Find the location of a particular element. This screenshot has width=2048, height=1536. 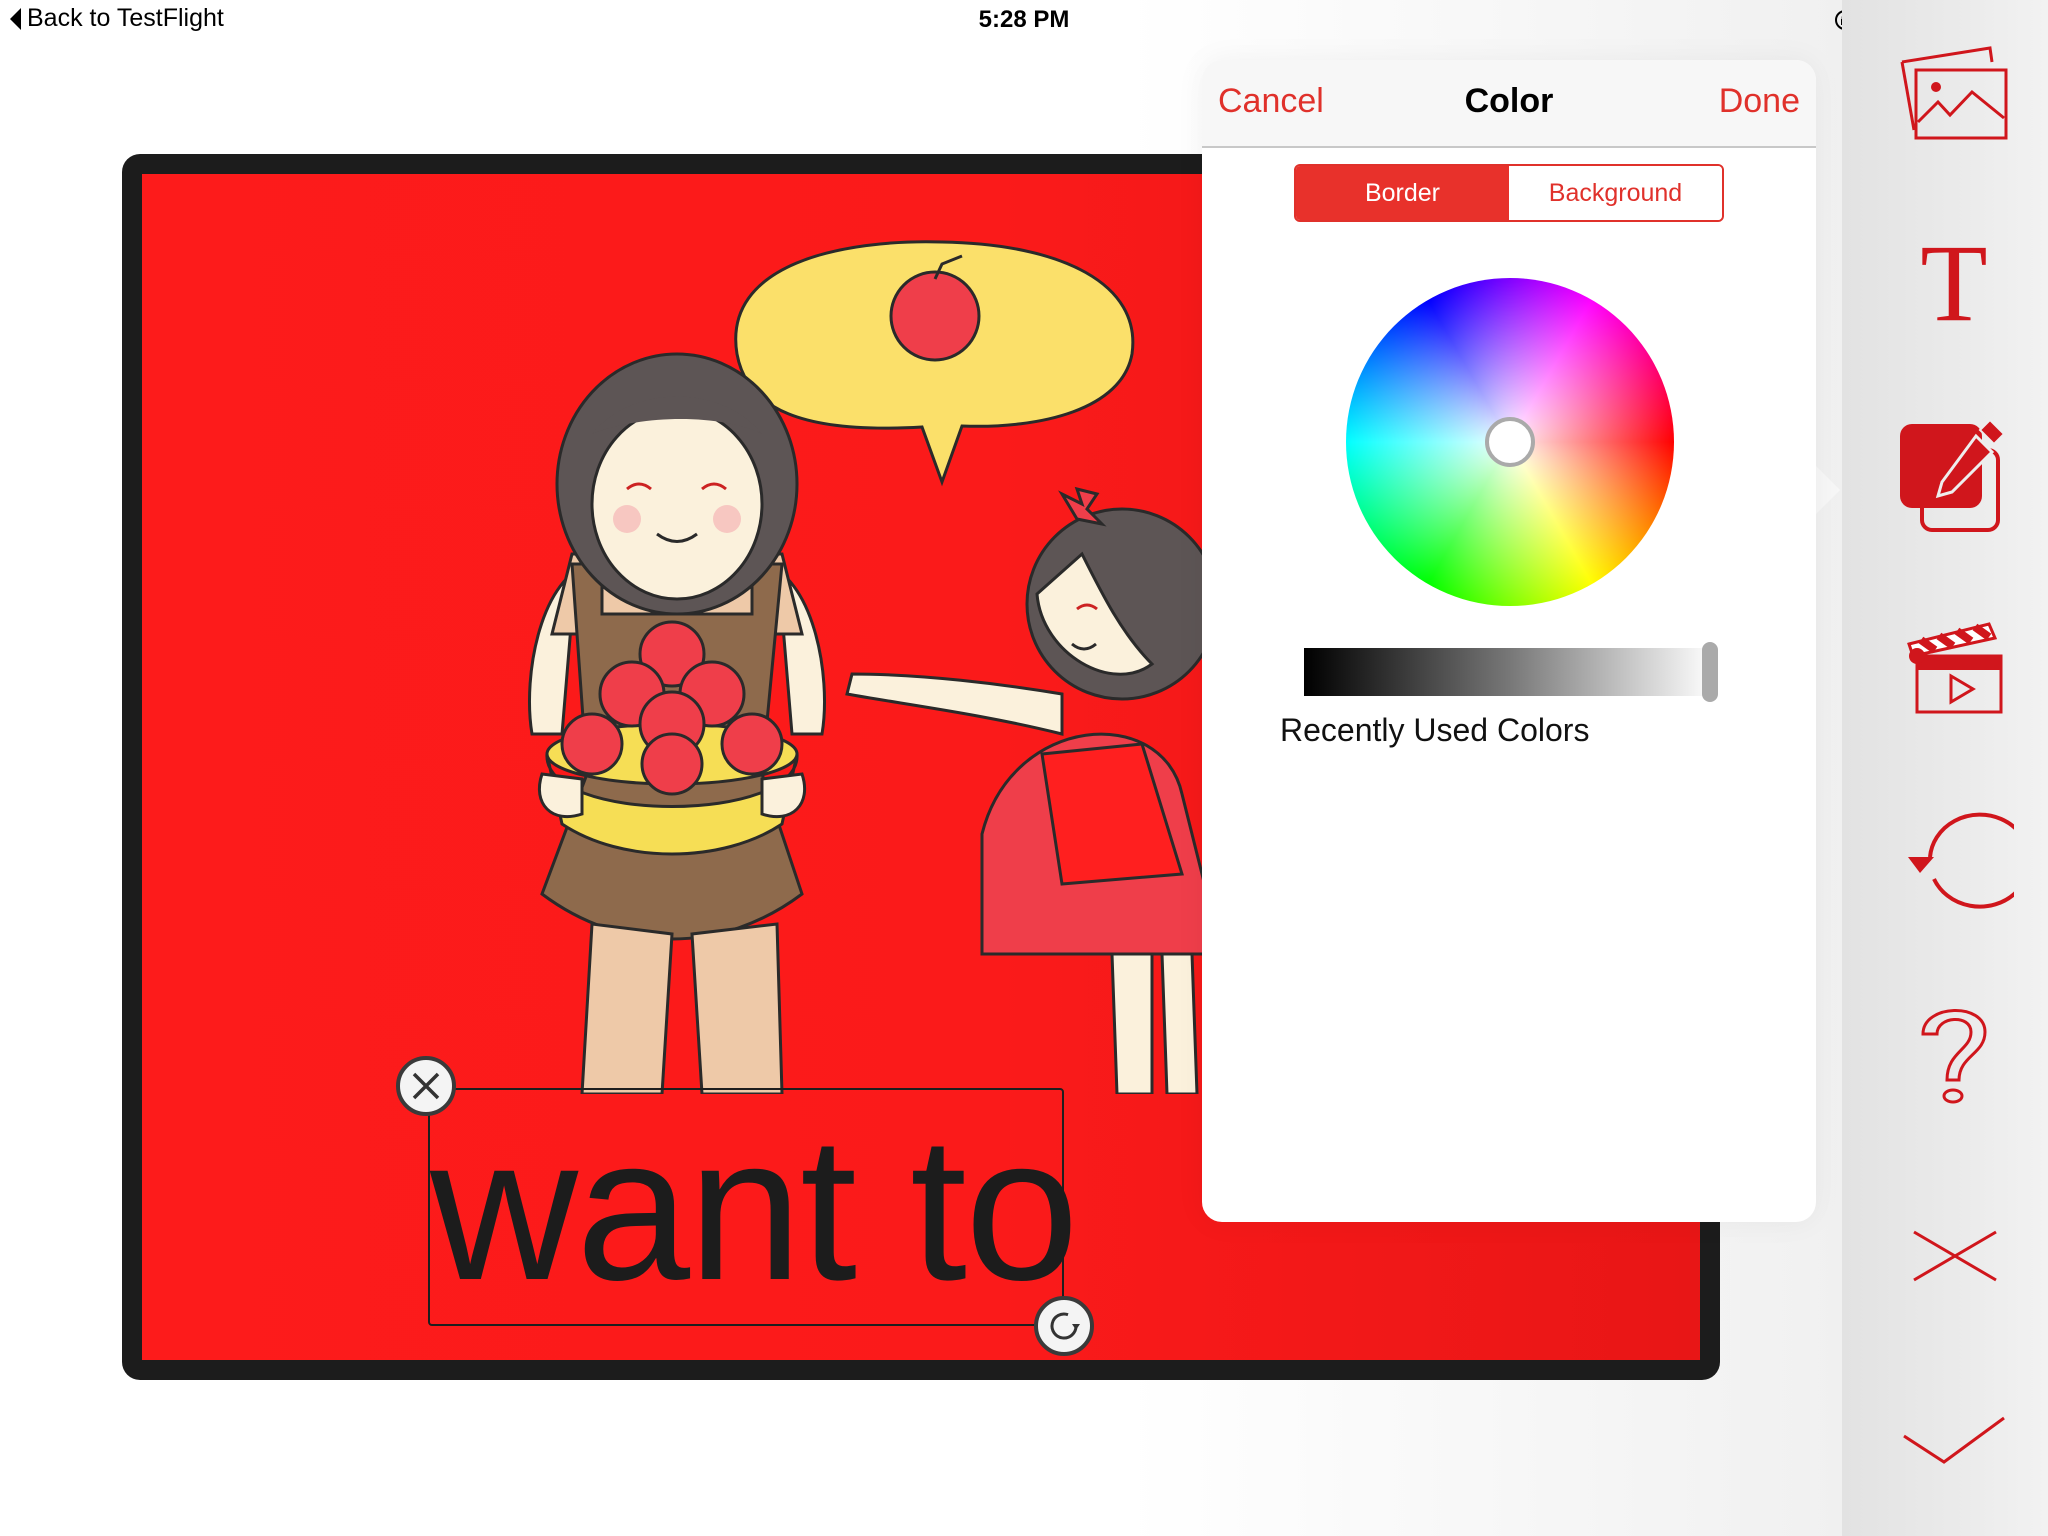

back-to-testflight-link: Back to TestFlight is located at coordinates (117, 18).